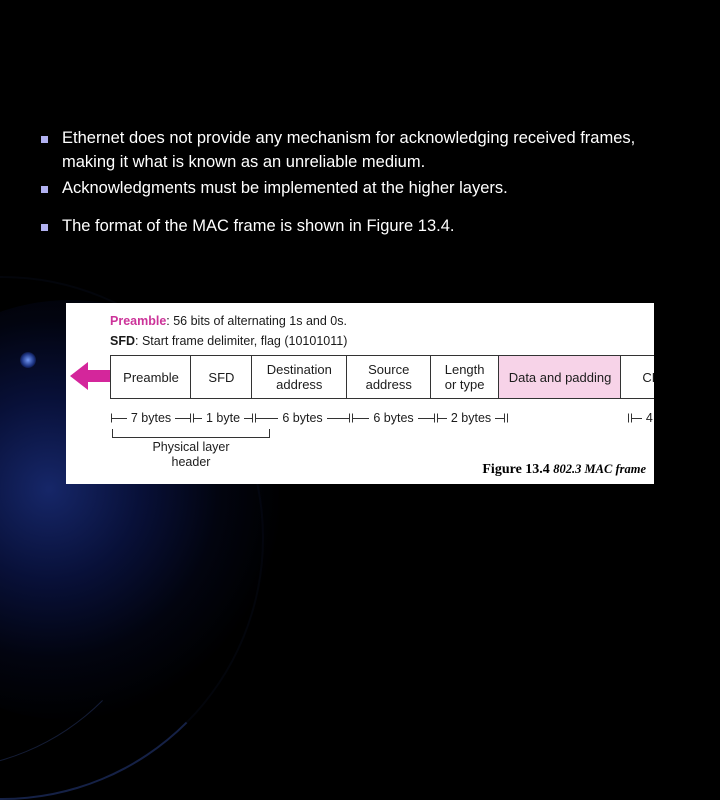 The height and width of the screenshot is (800, 720). What do you see at coordinates (516, 469) in the screenshot?
I see `figure-caption-number: Figure 13.4` at bounding box center [516, 469].